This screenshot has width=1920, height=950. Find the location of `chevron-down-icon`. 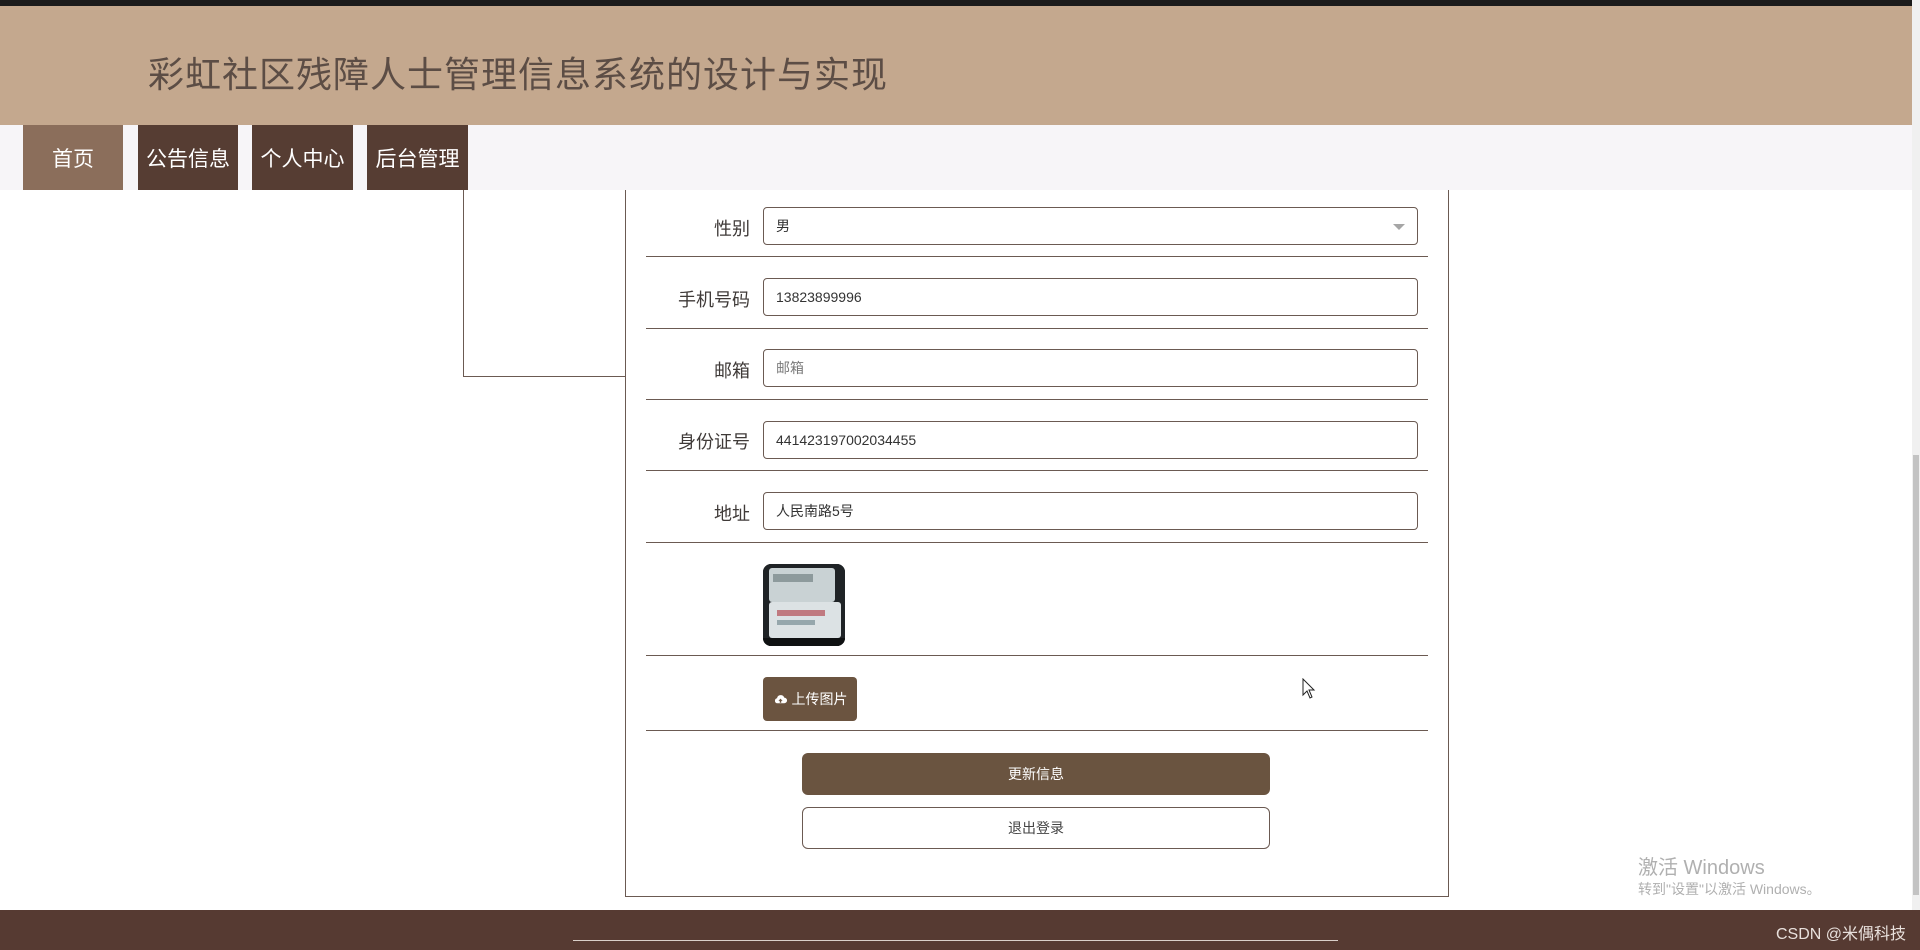

chevron-down-icon is located at coordinates (1399, 227).